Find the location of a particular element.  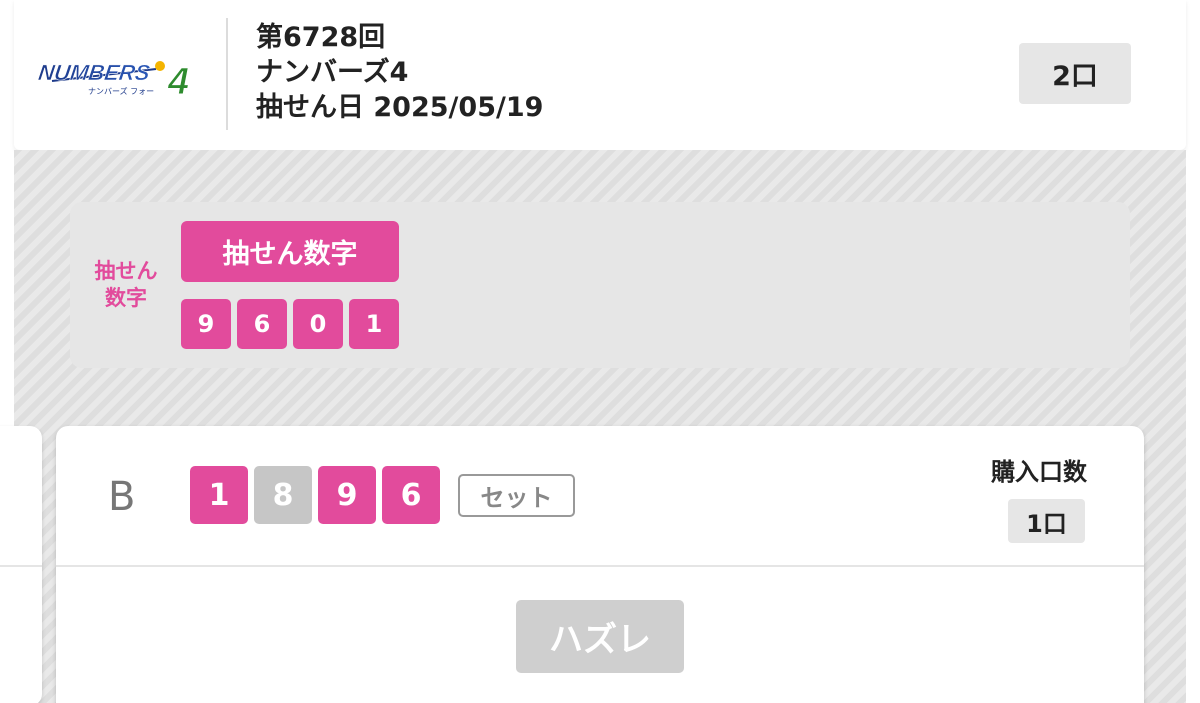

svg-text: 4 is located at coordinates (178, 80).